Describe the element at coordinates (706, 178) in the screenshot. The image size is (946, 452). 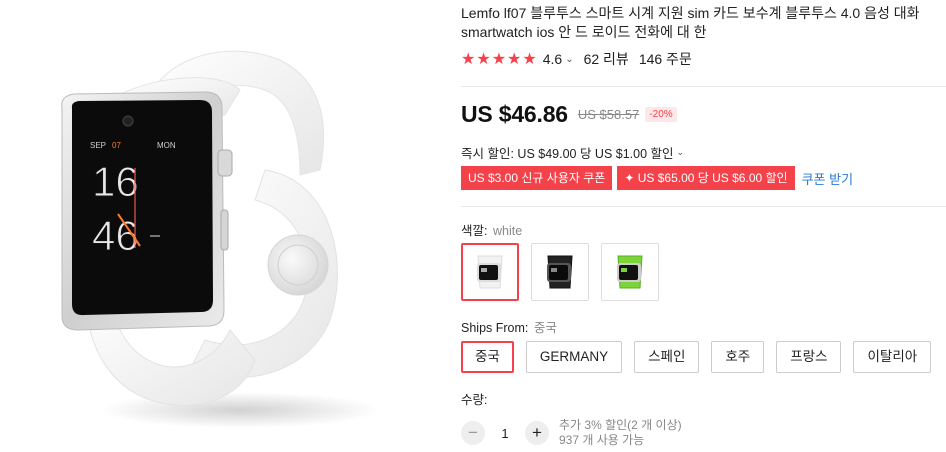
I see `store-coupon: ✦ US $65.00 당 US $6.00 할인` at that location.